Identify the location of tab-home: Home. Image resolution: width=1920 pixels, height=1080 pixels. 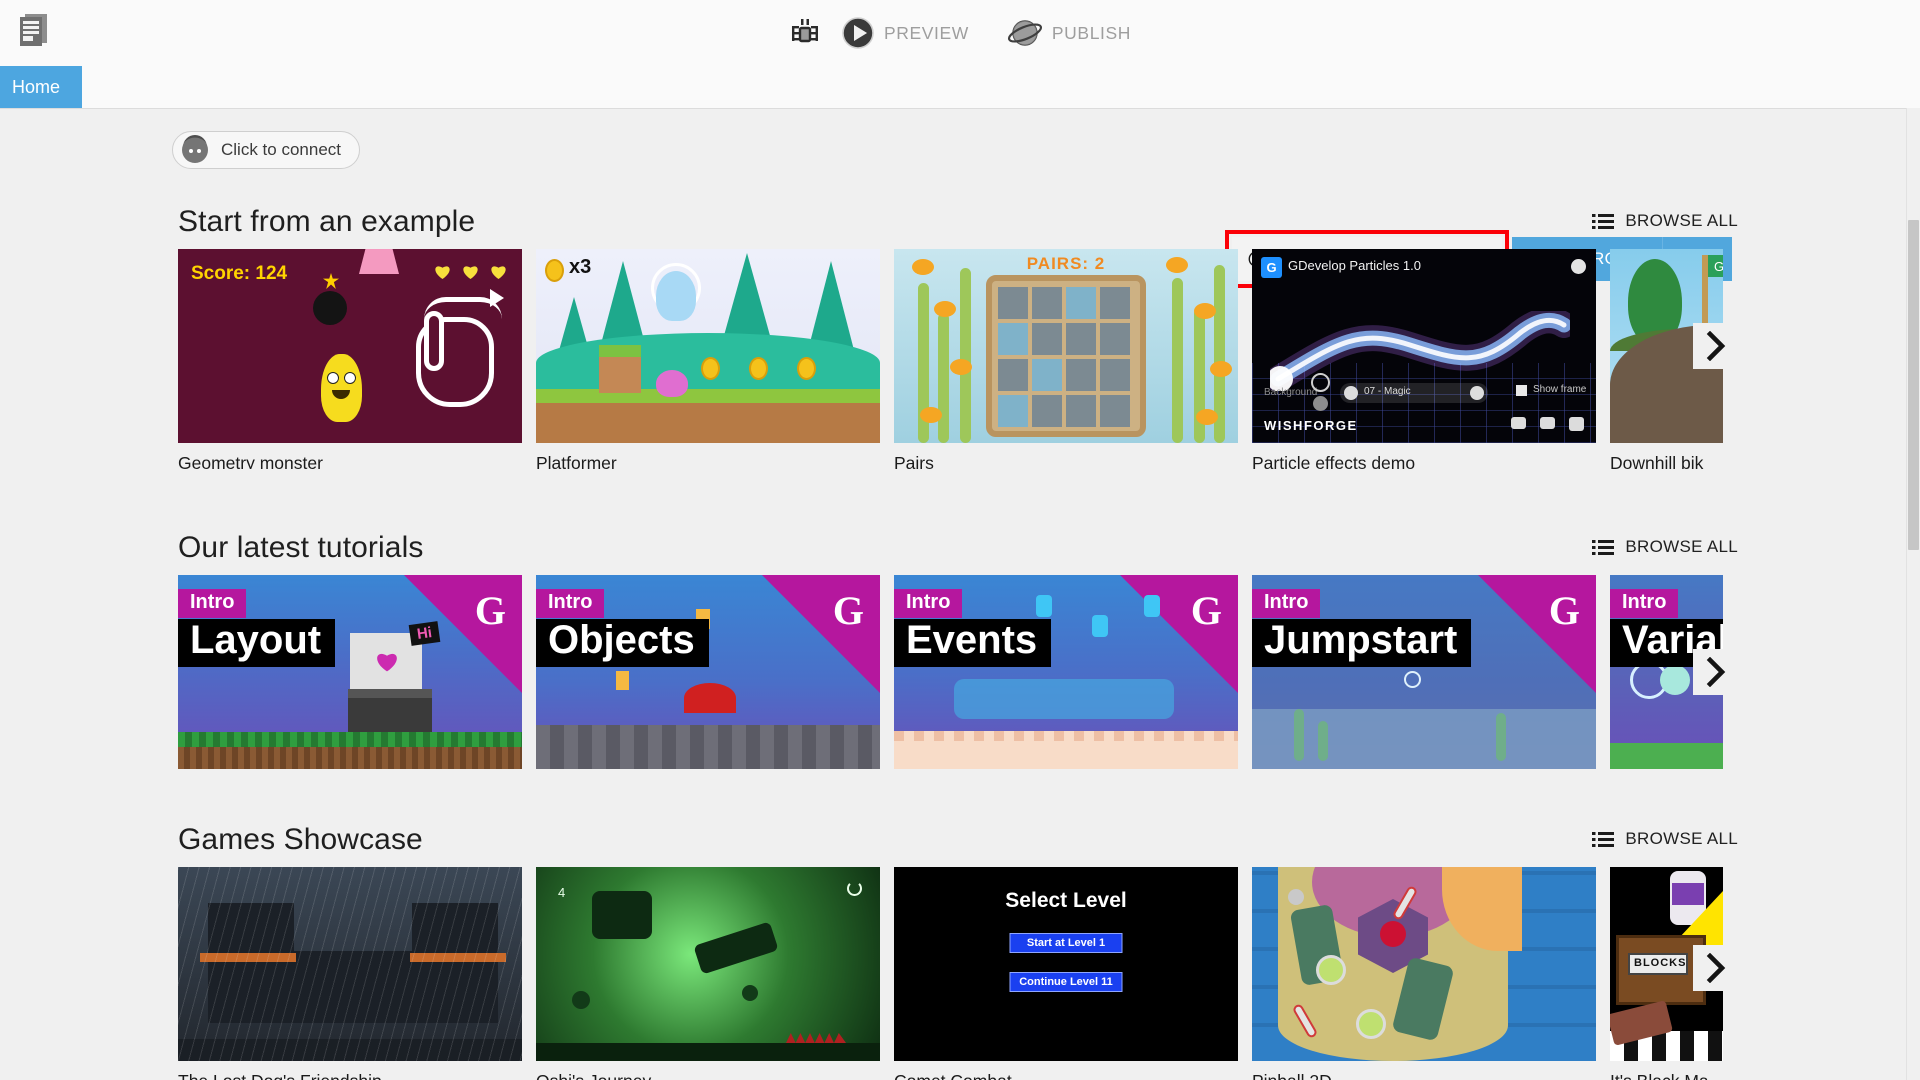
(41, 87).